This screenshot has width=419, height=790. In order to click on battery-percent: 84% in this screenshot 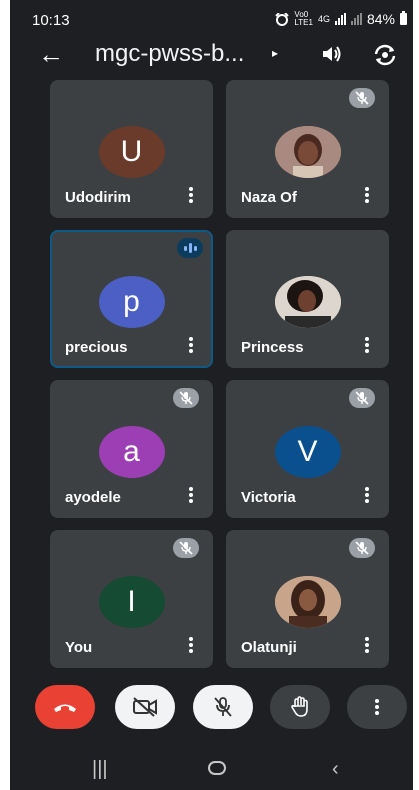, I will do `click(380, 19)`.